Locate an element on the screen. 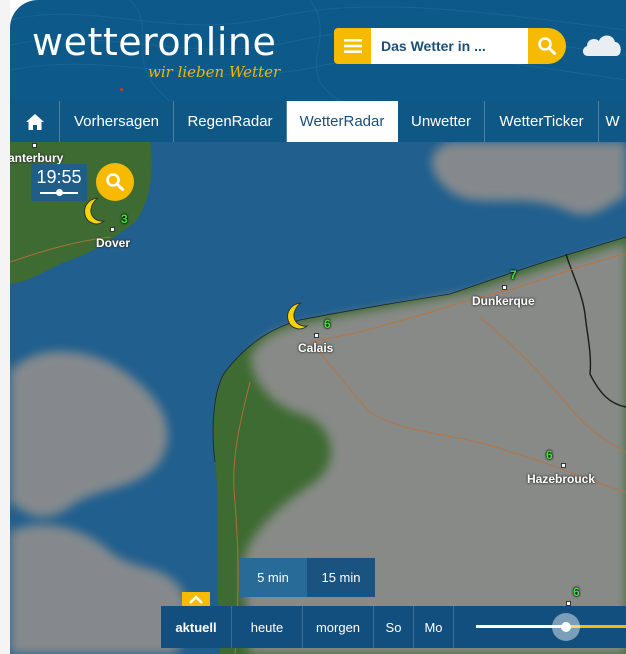 The height and width of the screenshot is (654, 626). temp-hazebrouck: 6 is located at coordinates (549, 455).